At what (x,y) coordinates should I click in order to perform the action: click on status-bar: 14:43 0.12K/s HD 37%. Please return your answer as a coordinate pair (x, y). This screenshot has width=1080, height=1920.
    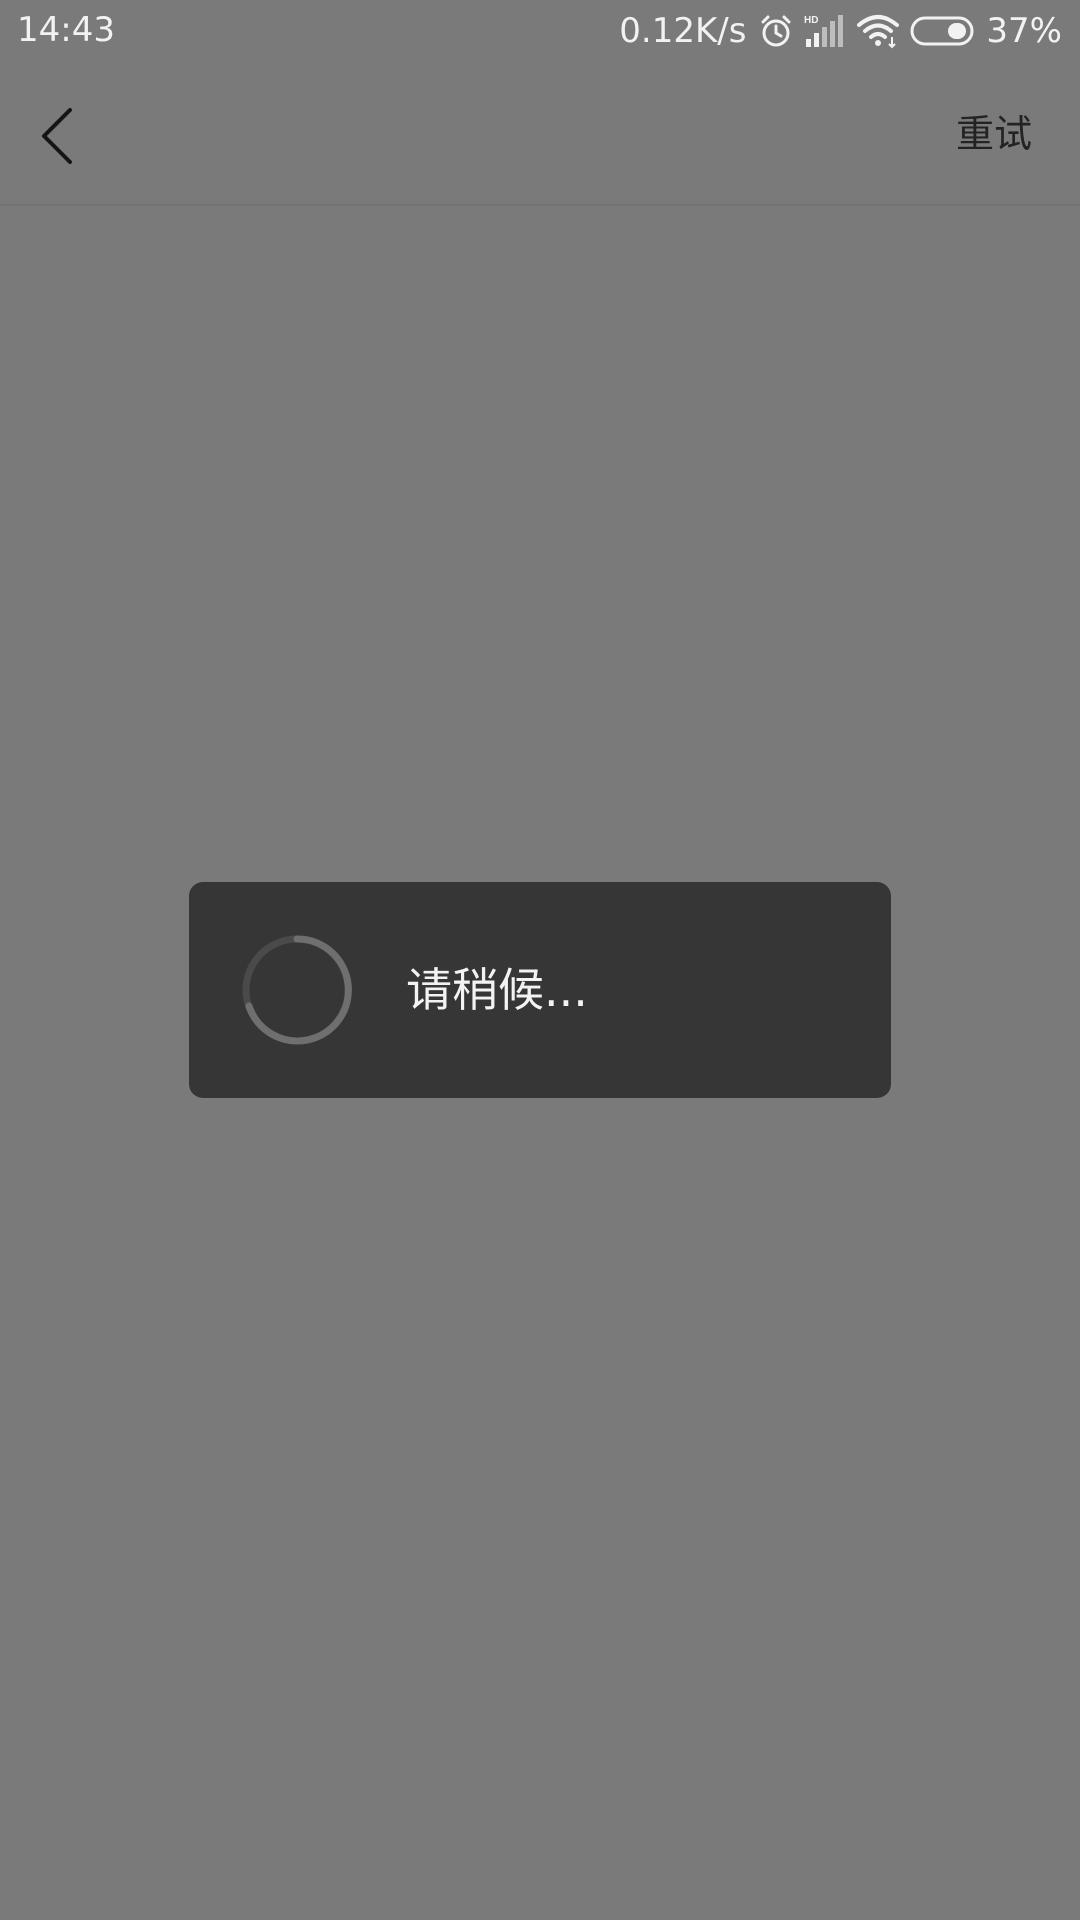
    Looking at the image, I should click on (540, 31).